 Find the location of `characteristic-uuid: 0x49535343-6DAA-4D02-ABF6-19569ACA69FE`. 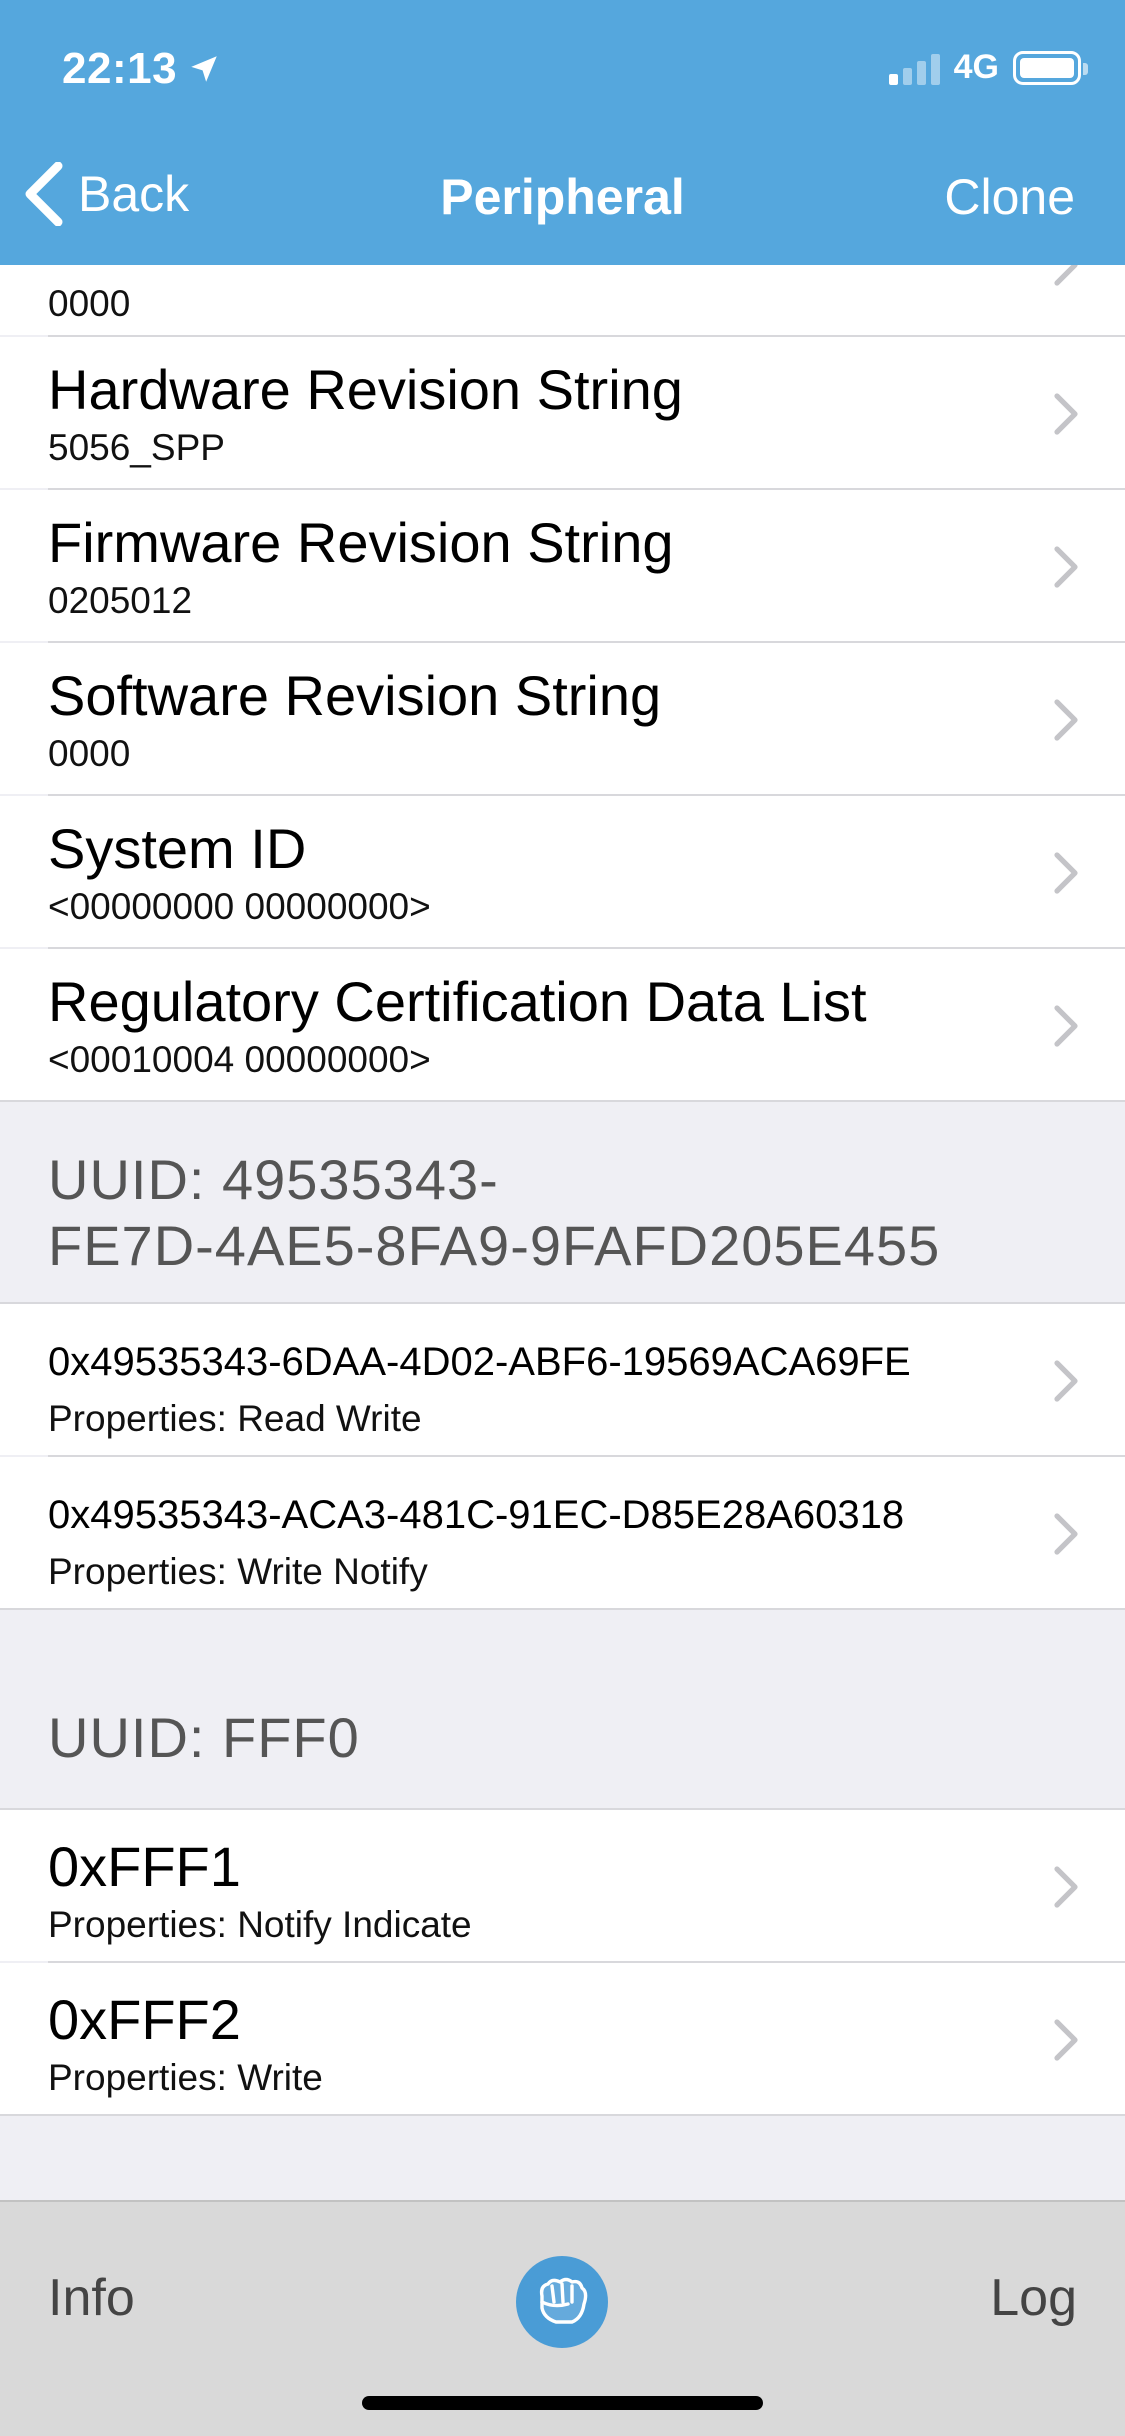

characteristic-uuid: 0x49535343-6DAA-4D02-ABF6-19569ACA69FE is located at coordinates (479, 1362).